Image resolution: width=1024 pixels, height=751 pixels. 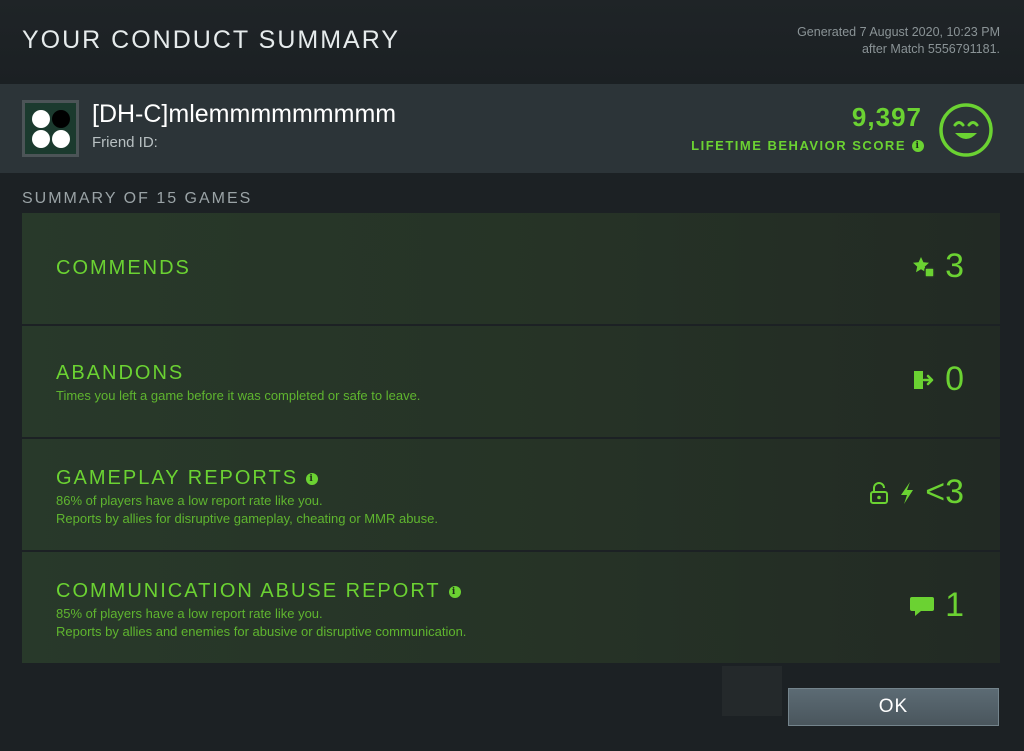 I want to click on row-title-text: GAMEPLAY REPORTS, so click(x=177, y=478).